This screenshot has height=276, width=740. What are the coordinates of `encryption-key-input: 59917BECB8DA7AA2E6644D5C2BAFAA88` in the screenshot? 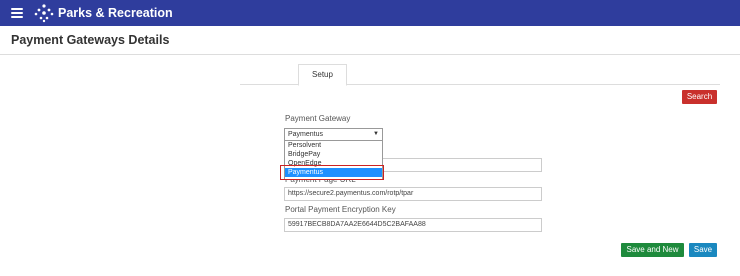 It's located at (413, 225).